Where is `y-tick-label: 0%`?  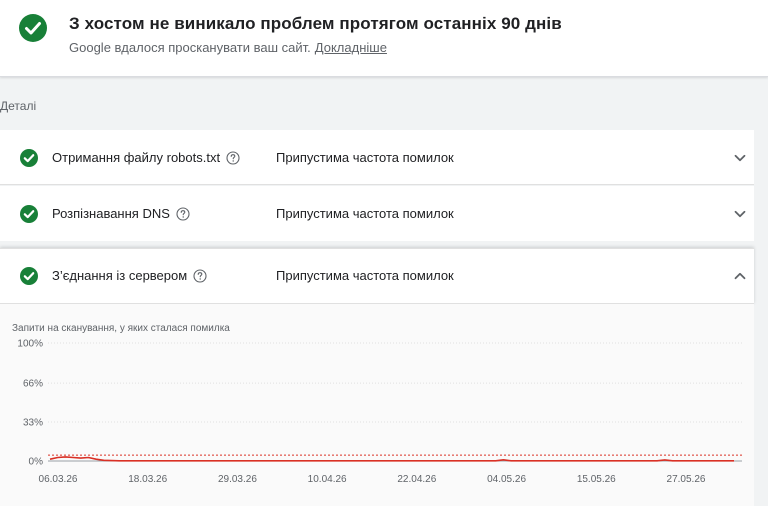 y-tick-label: 0% is located at coordinates (36, 462).